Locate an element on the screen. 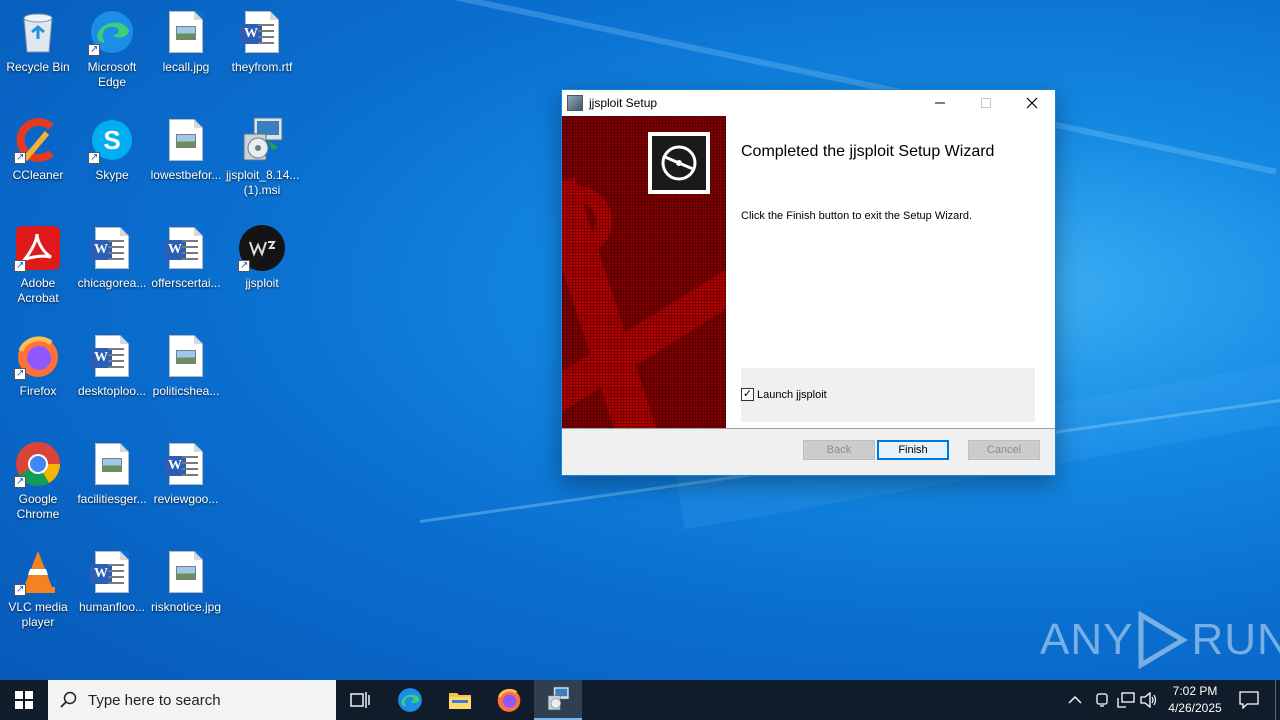 The width and height of the screenshot is (1280, 720). desktop-icon-recycle-bin: Recycle Bin is located at coordinates (38, 56).